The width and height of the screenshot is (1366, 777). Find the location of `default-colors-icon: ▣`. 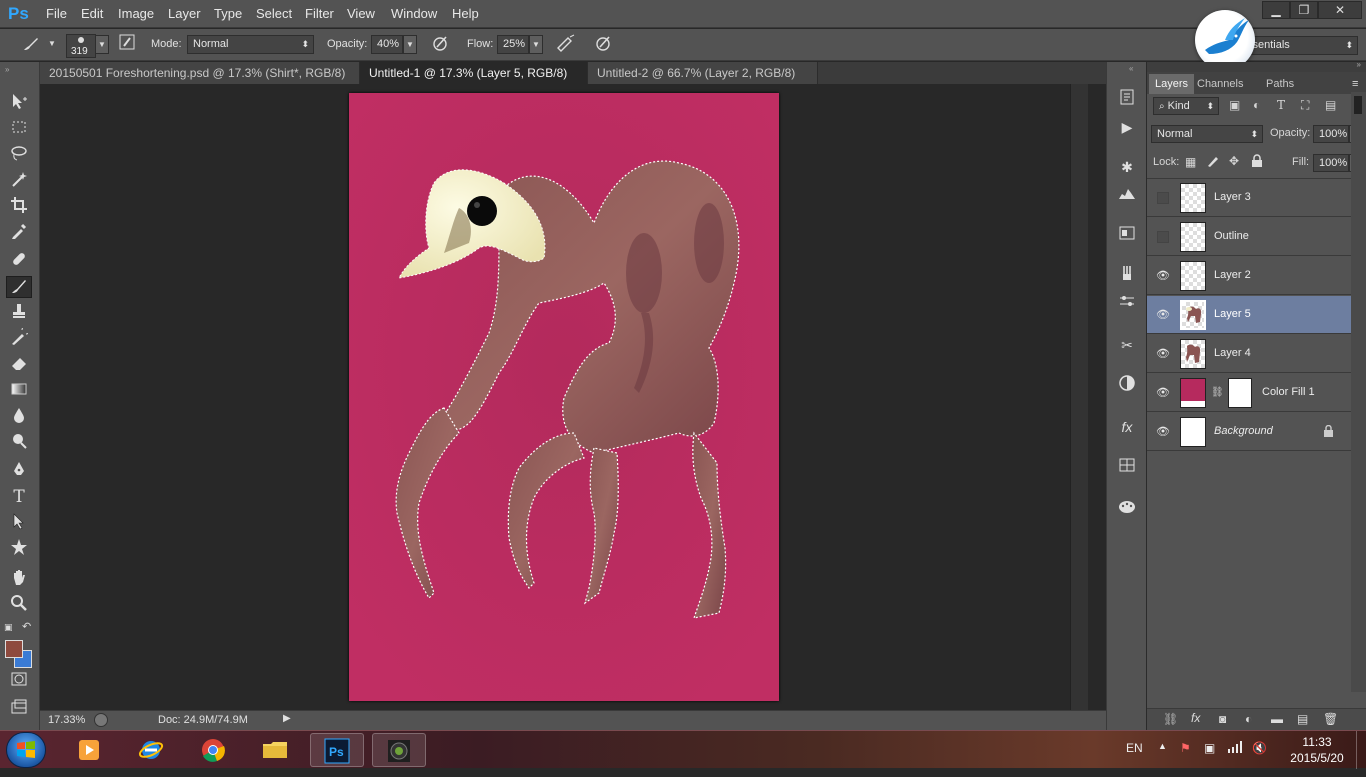

default-colors-icon: ▣ is located at coordinates (8, 627).